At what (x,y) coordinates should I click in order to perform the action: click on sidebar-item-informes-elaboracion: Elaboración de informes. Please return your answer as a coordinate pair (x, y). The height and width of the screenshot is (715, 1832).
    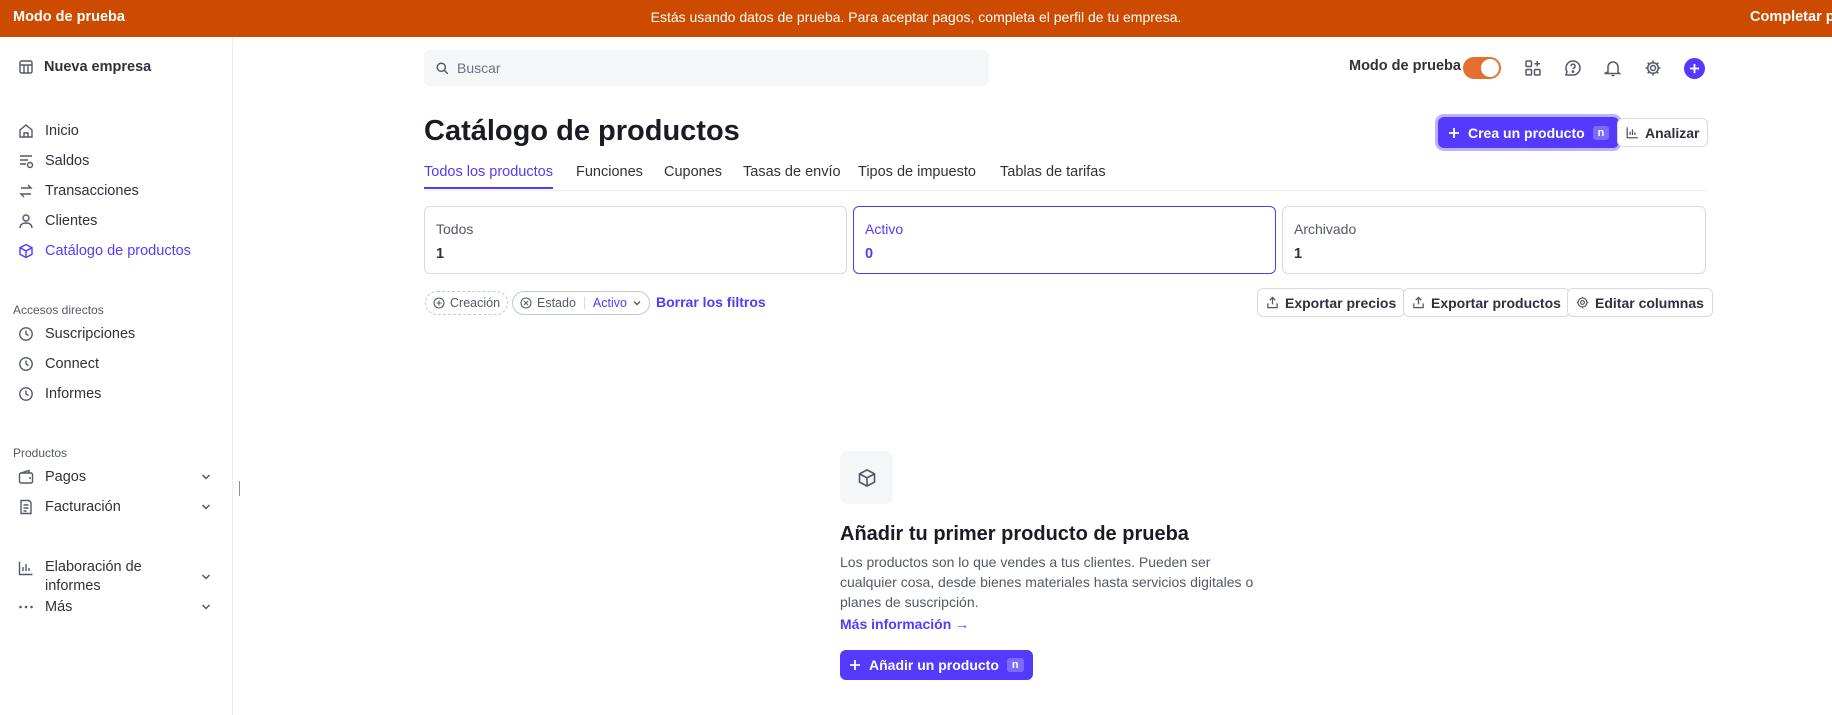
    Looking at the image, I should click on (114, 577).